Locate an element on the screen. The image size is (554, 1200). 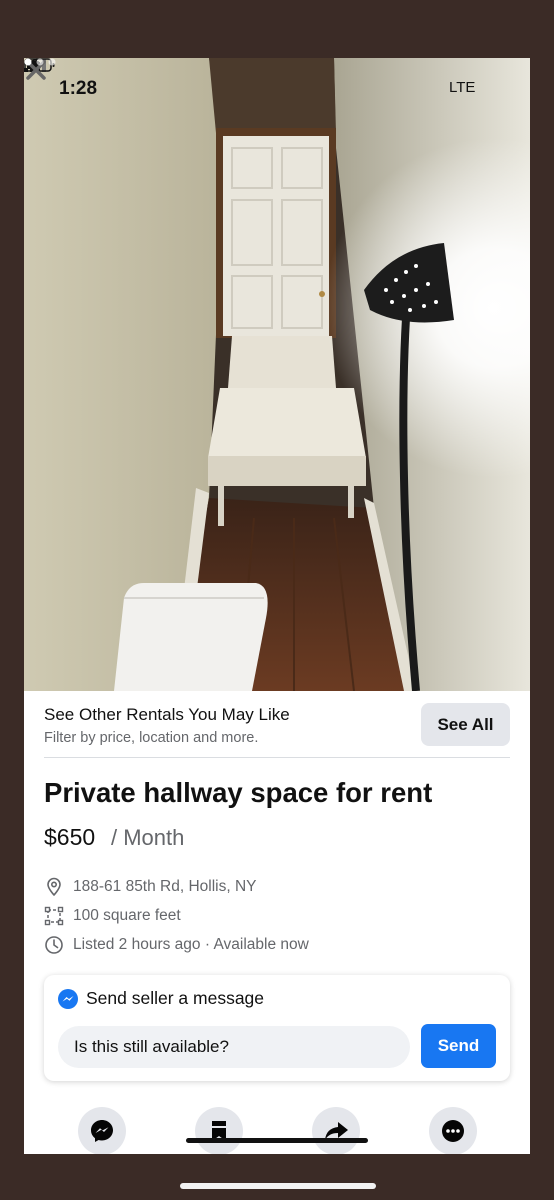
other-rentals-title: See Other Rentals You May Like is located at coordinates (167, 714).